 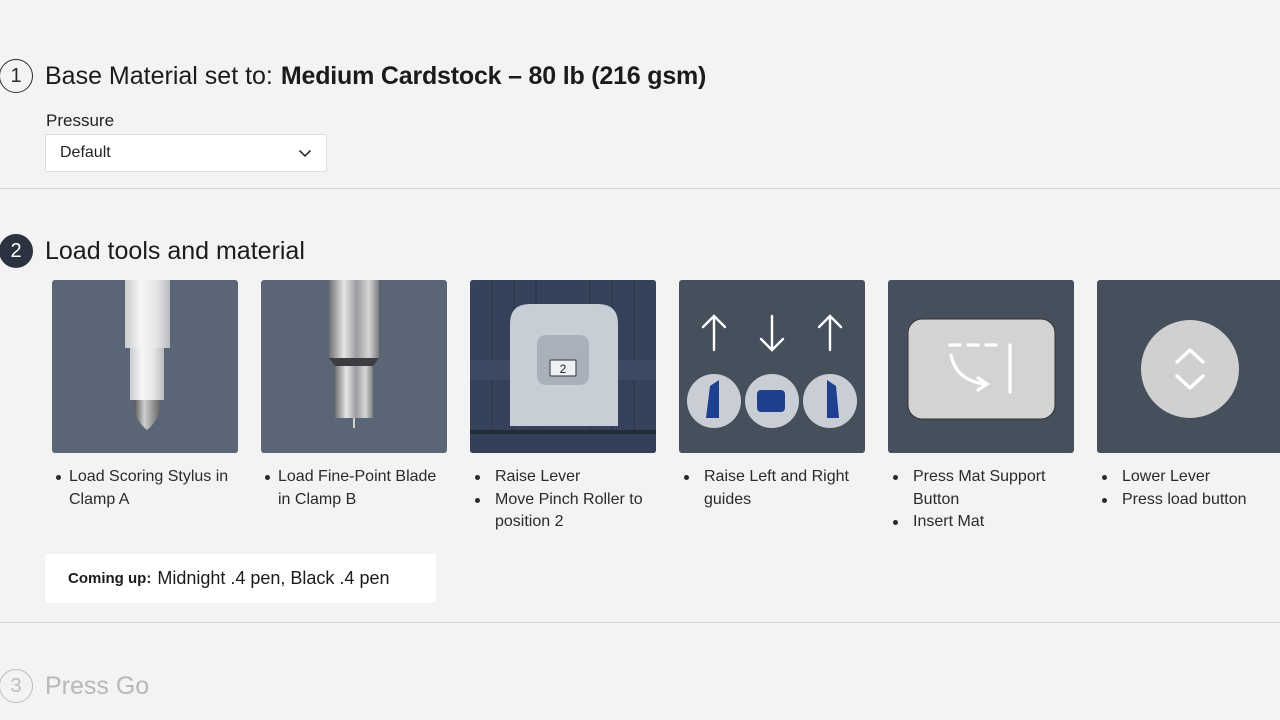 I want to click on instruction-item: Raise Lever, so click(x=563, y=477).